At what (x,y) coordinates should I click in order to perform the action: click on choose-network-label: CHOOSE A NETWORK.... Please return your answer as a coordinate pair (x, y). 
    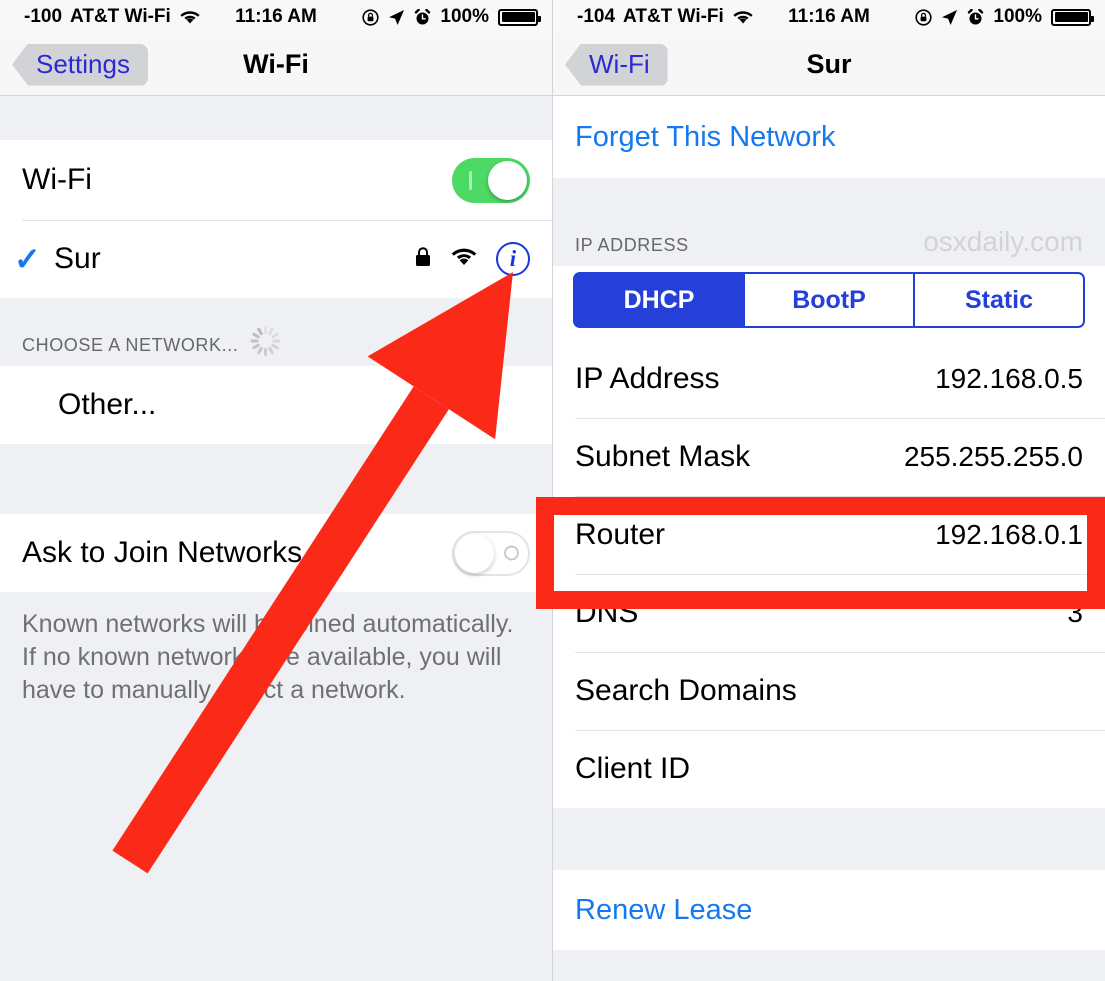
    Looking at the image, I should click on (130, 345).